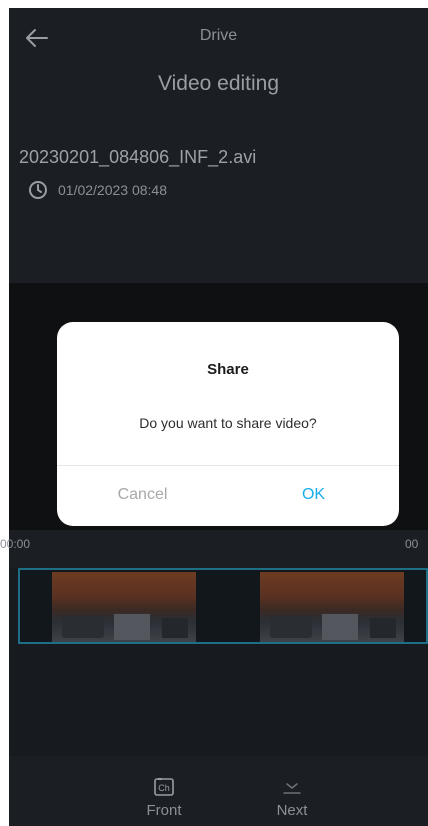  What do you see at coordinates (228, 369) in the screenshot?
I see `dialog-title: Share` at bounding box center [228, 369].